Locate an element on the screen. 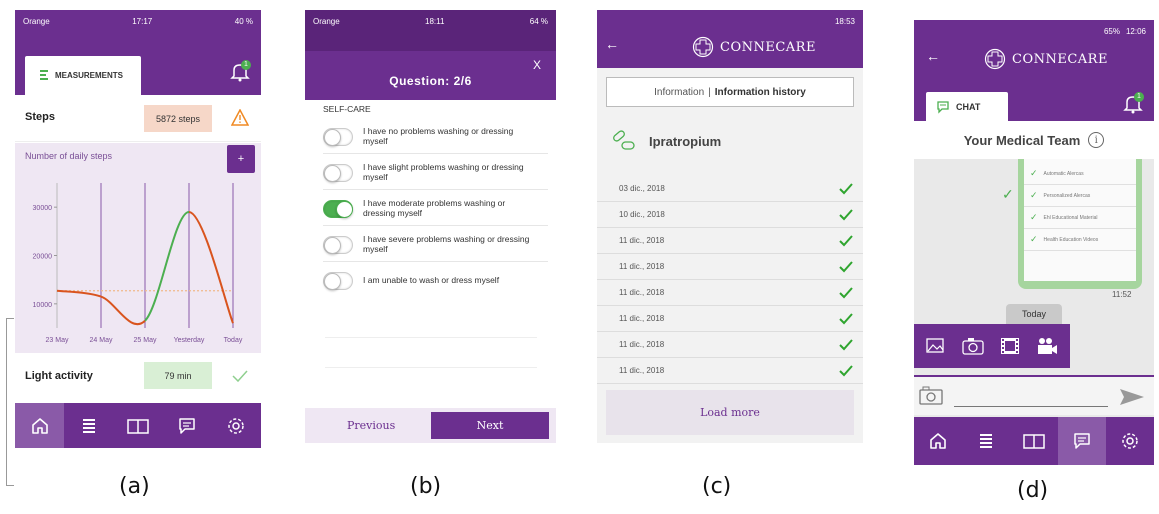 The image size is (1159, 514). menu-item: ✓ Automatic Alercas is located at coordinates (1080, 174).